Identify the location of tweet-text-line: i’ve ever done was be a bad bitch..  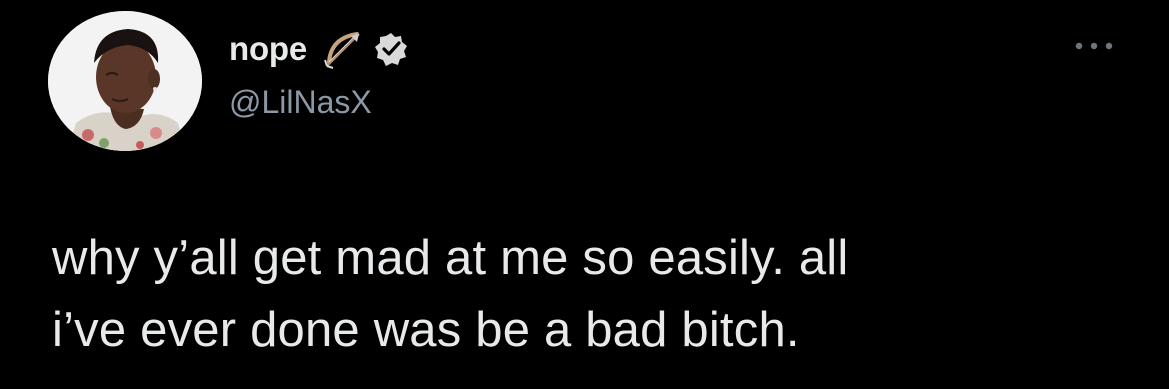
(426, 330).